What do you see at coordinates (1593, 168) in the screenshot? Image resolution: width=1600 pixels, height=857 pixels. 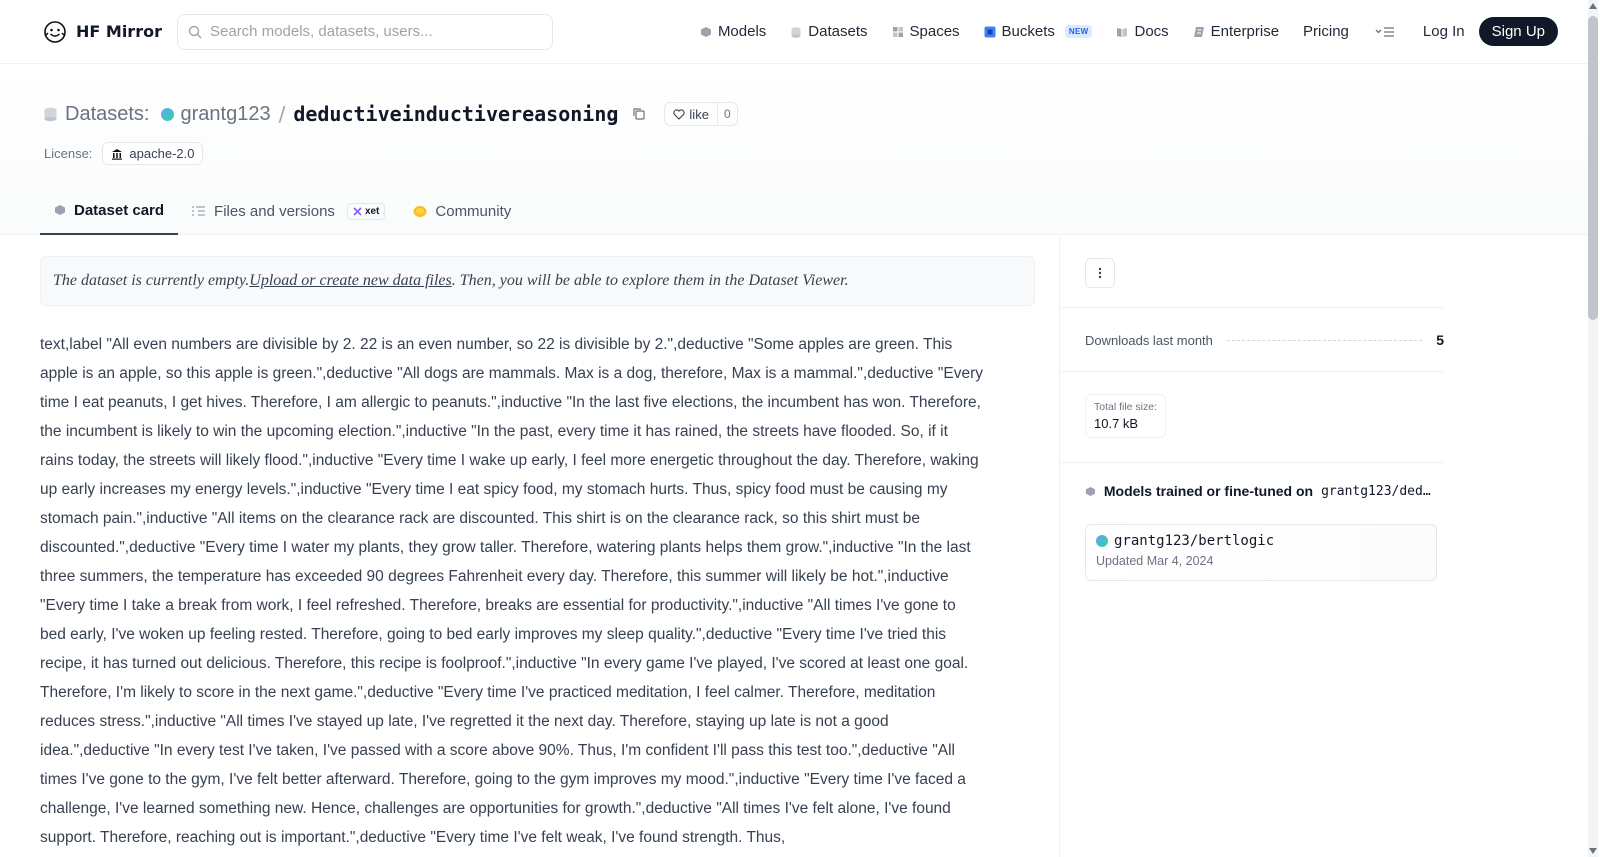 I see `scrollbar-thumb` at bounding box center [1593, 168].